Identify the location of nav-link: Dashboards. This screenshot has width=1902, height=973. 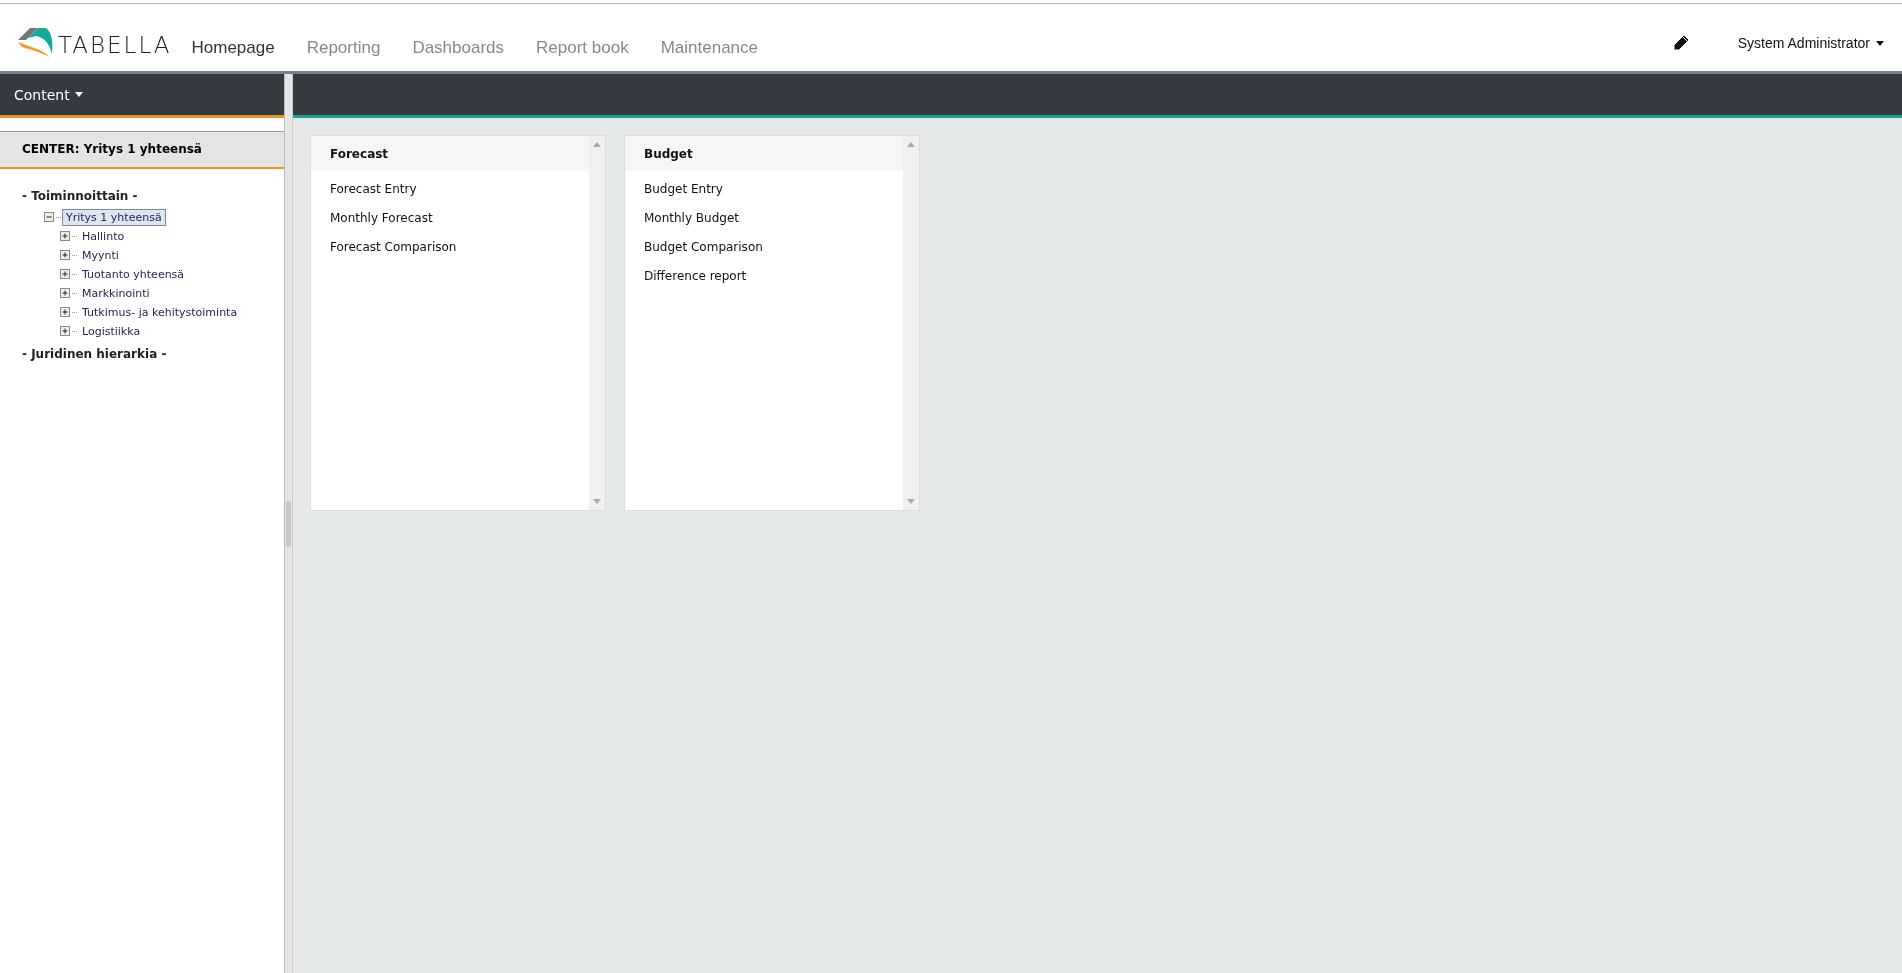
(458, 47).